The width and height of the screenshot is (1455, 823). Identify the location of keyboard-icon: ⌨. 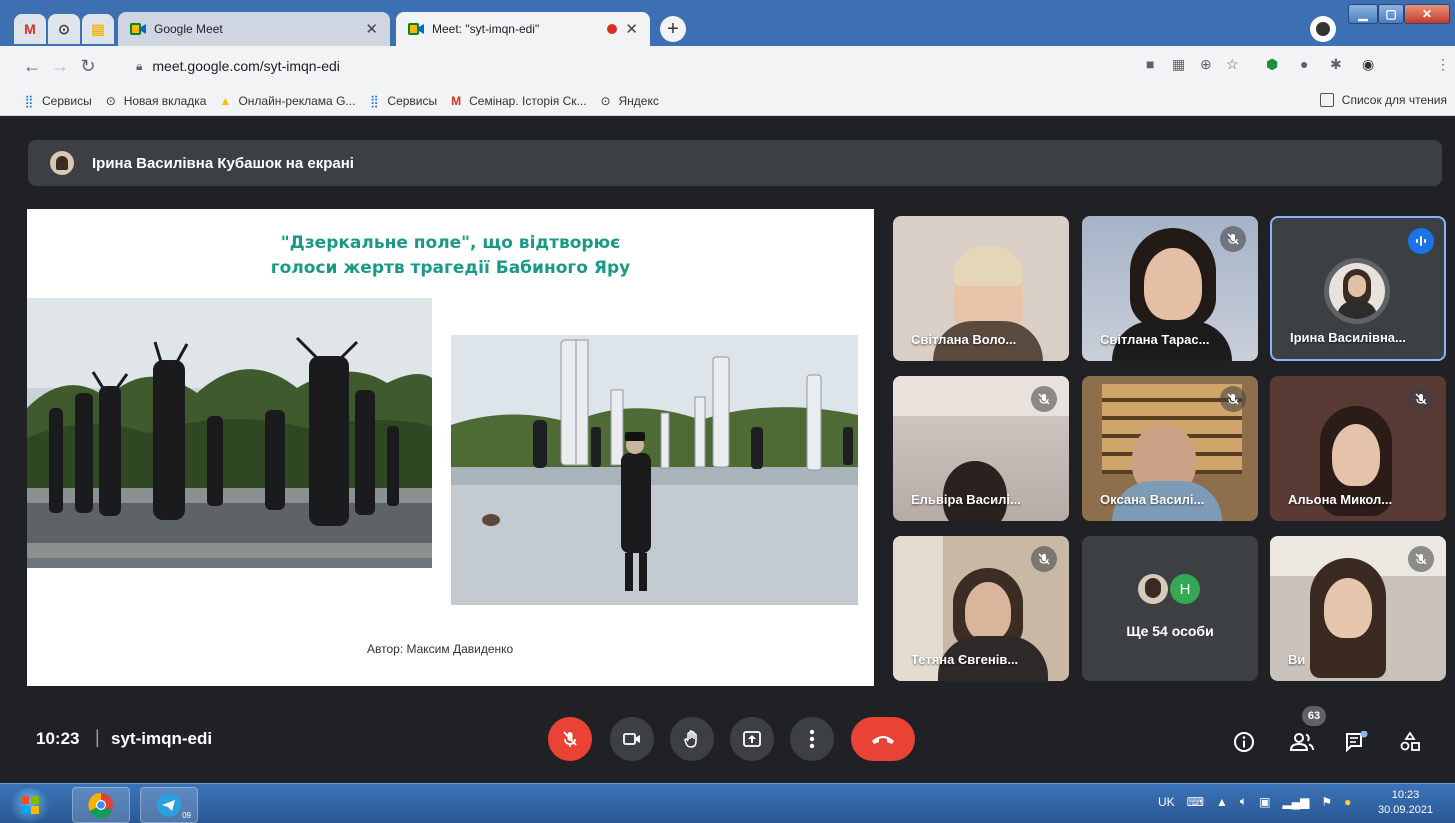
(1195, 802).